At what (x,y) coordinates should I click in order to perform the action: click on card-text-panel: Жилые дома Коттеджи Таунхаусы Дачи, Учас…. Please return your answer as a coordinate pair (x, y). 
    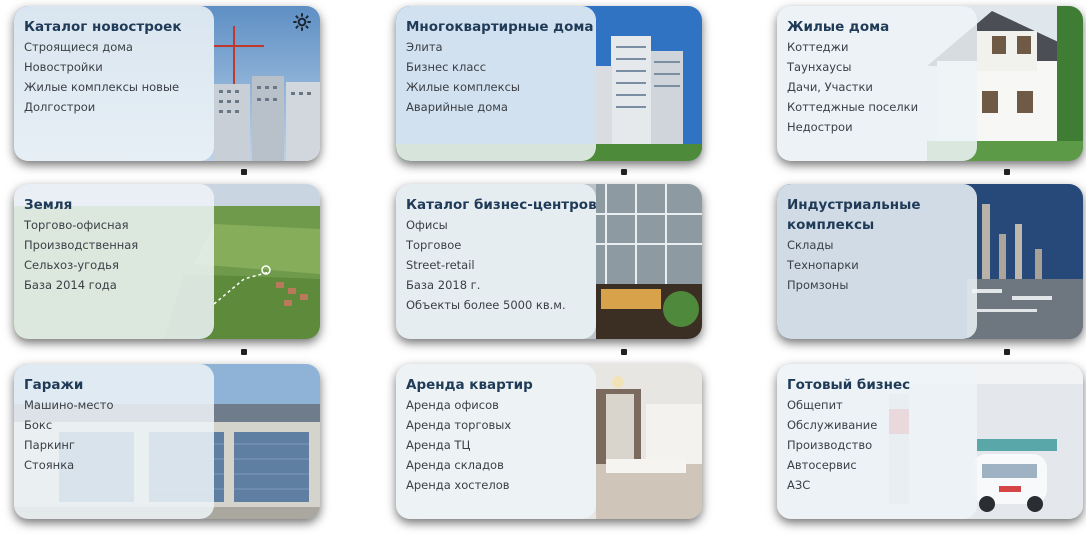
    Looking at the image, I should click on (877, 83).